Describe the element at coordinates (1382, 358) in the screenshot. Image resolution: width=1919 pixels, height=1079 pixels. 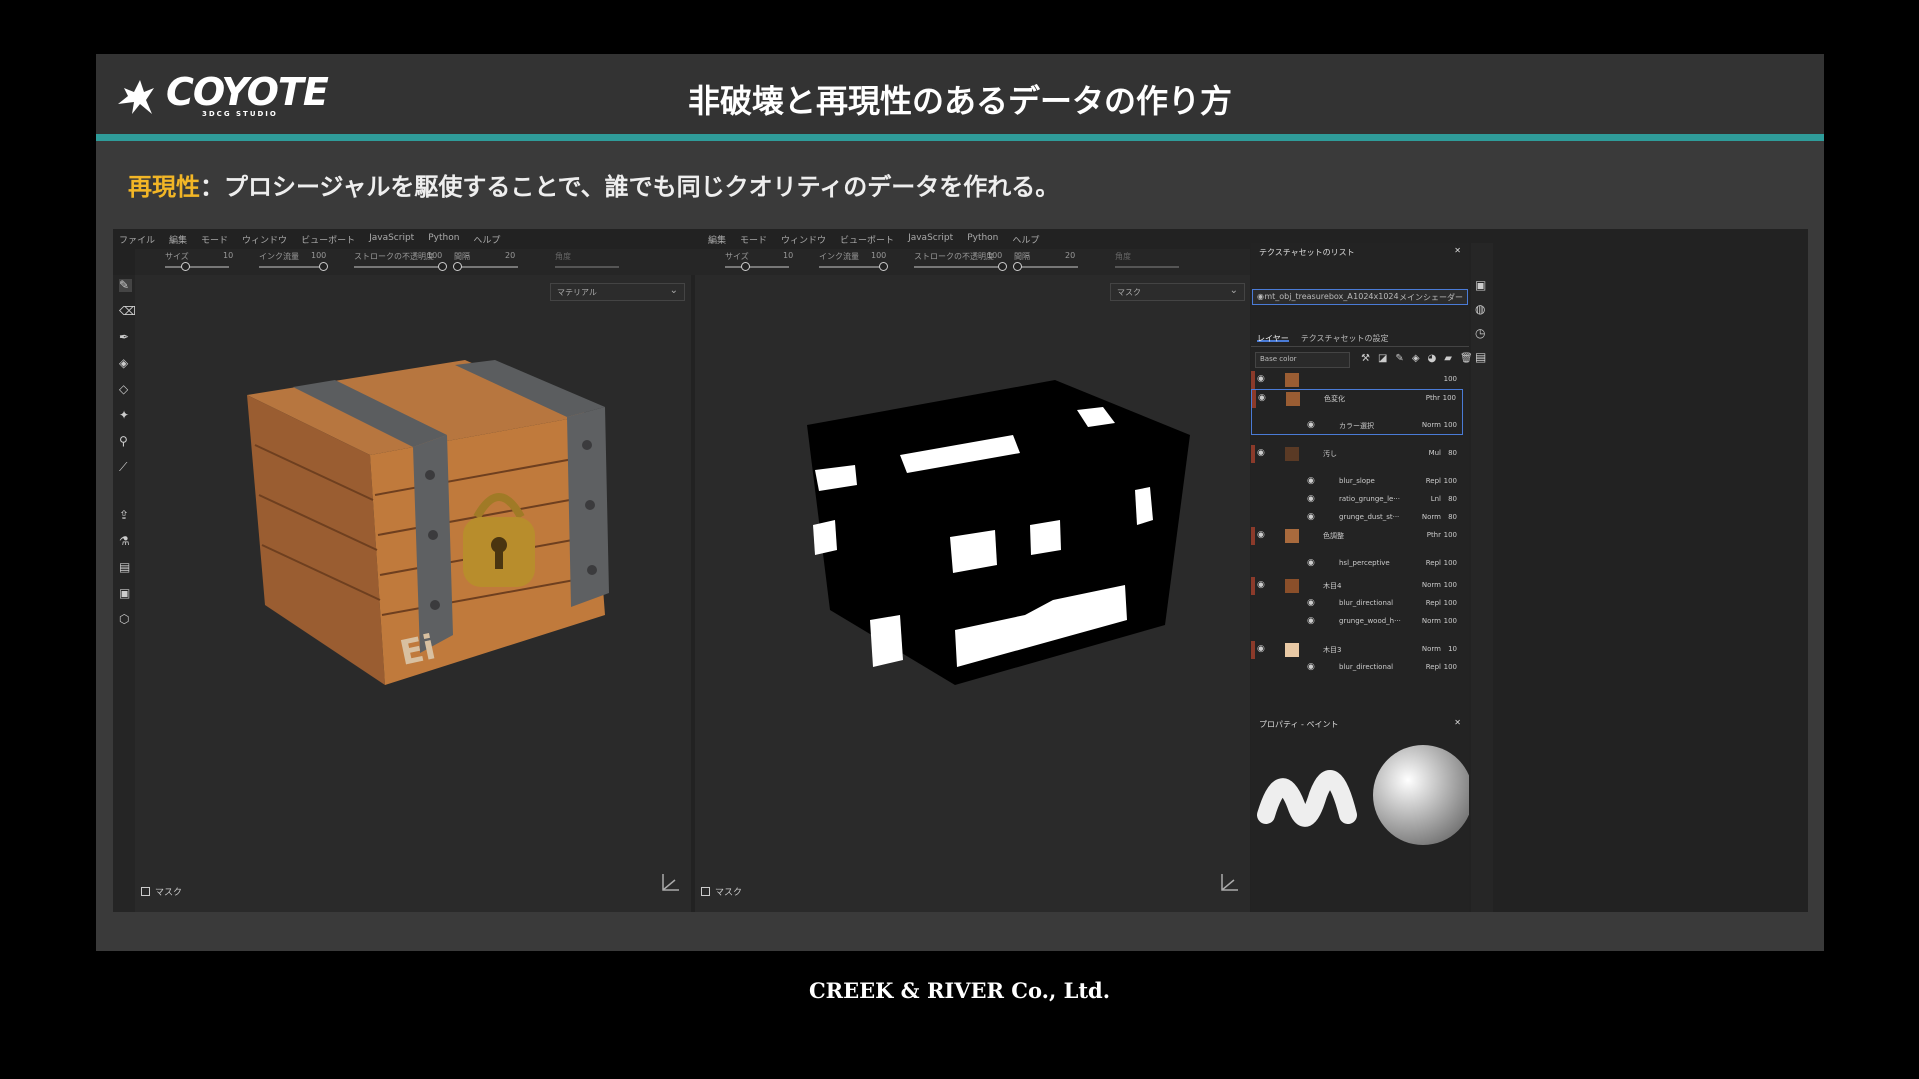
I see `add-mask-icon: ◪` at that location.